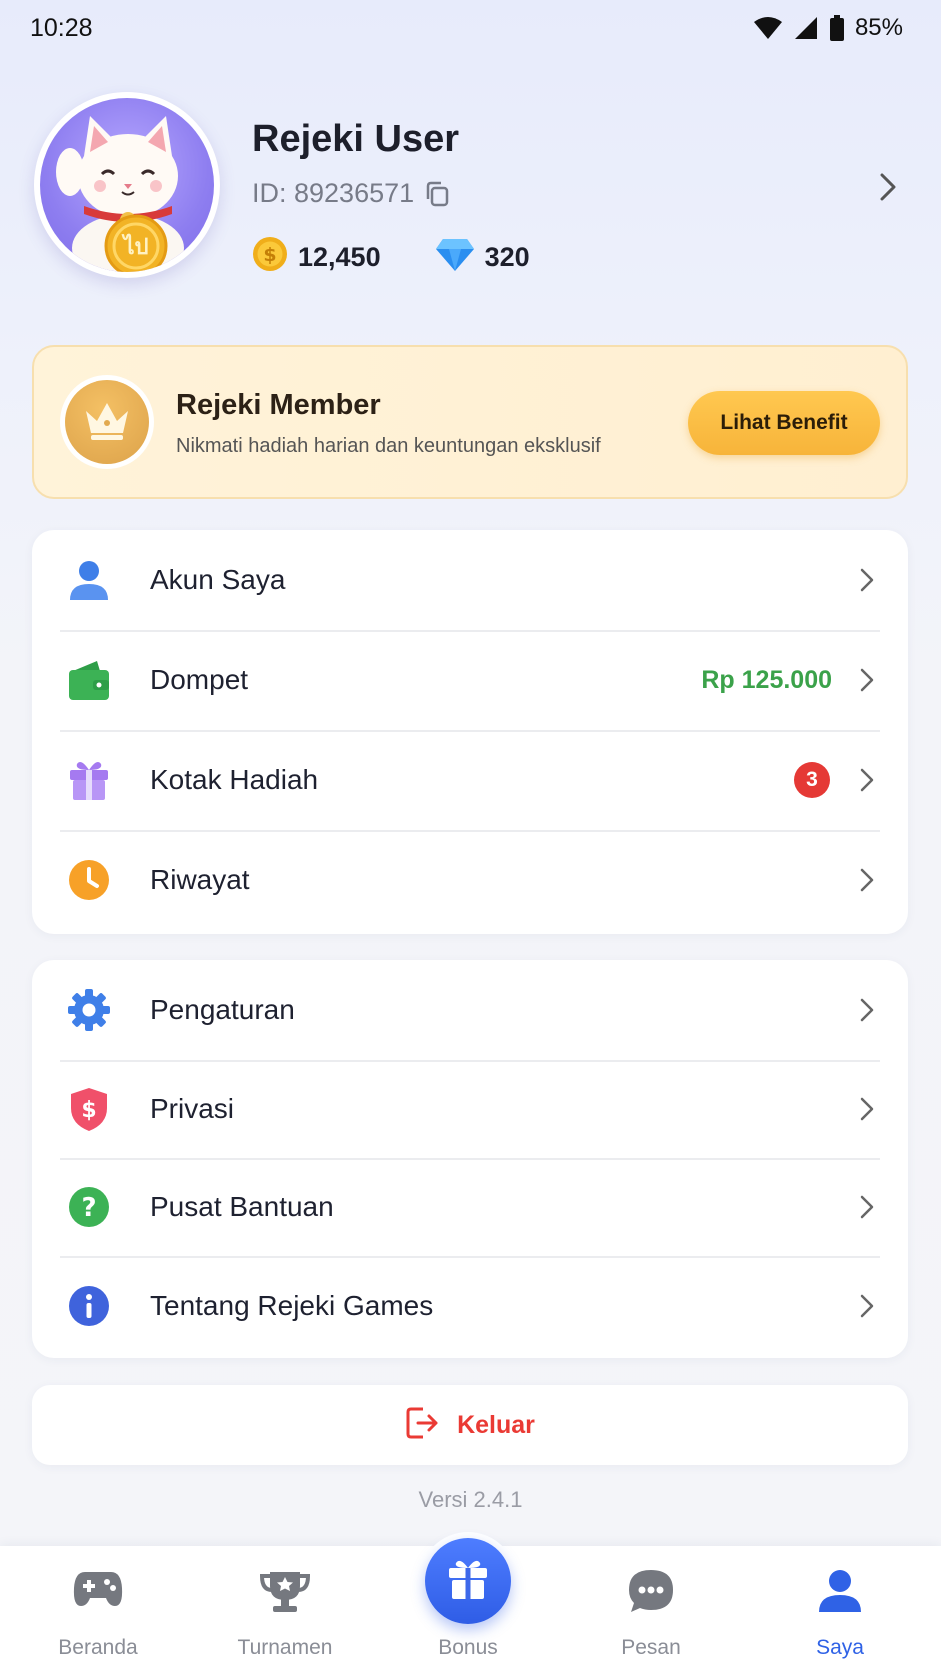  Describe the element at coordinates (285, 1593) in the screenshot. I see `trophy-icon` at that location.